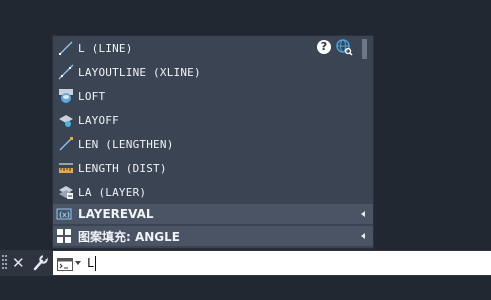 This screenshot has width=491, height=300. What do you see at coordinates (66, 168) in the screenshot?
I see `dist-icon` at bounding box center [66, 168].